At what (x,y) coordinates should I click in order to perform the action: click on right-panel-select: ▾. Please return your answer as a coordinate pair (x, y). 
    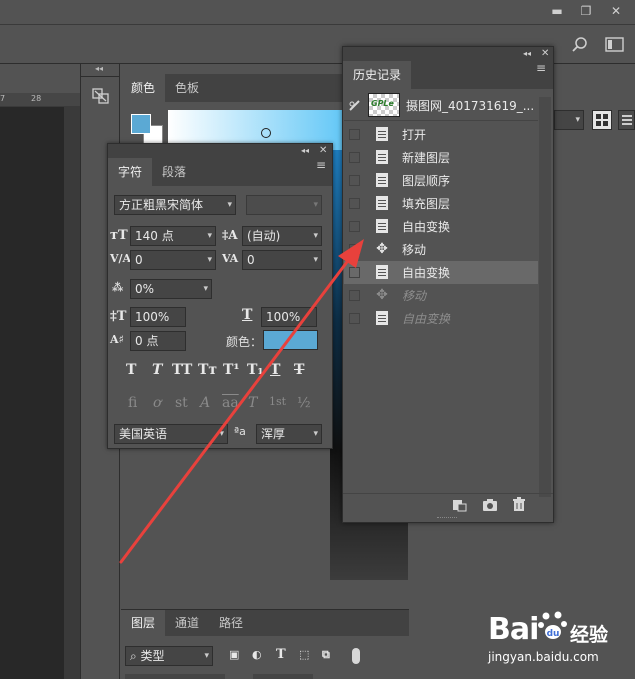
    Looking at the image, I should click on (569, 120).